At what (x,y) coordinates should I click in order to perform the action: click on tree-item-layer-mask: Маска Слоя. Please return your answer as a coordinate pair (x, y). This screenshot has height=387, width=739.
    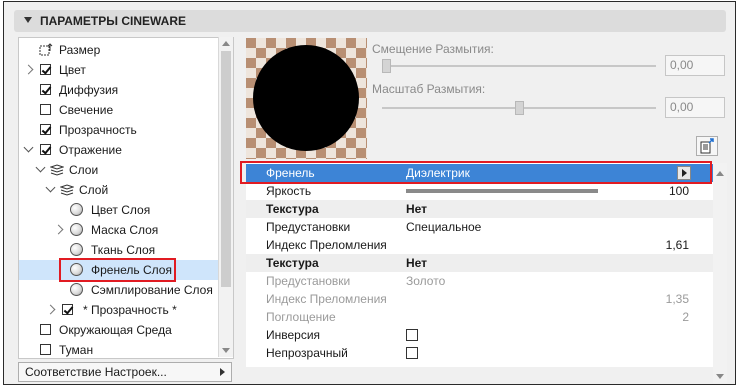
    Looking at the image, I should click on (119, 230).